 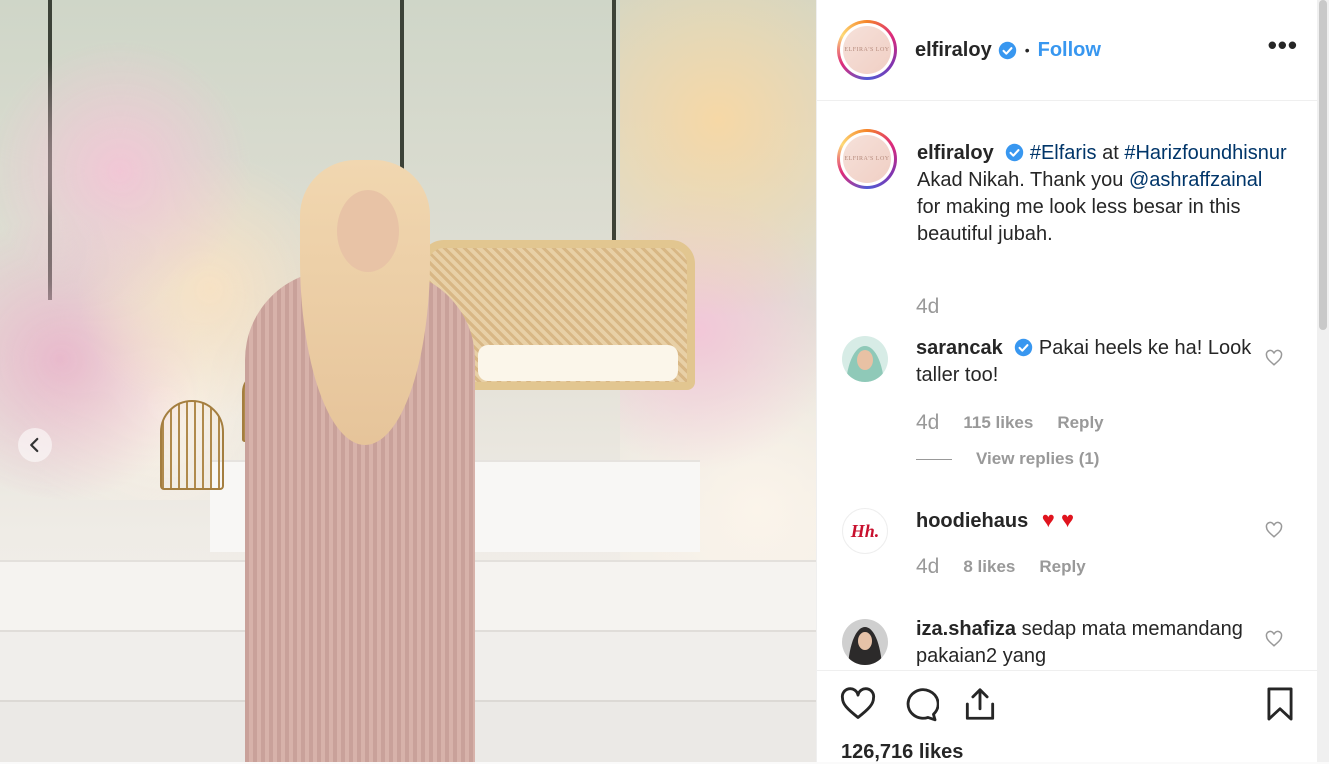 I want to click on caption-timestamp: 4d, so click(x=928, y=306).